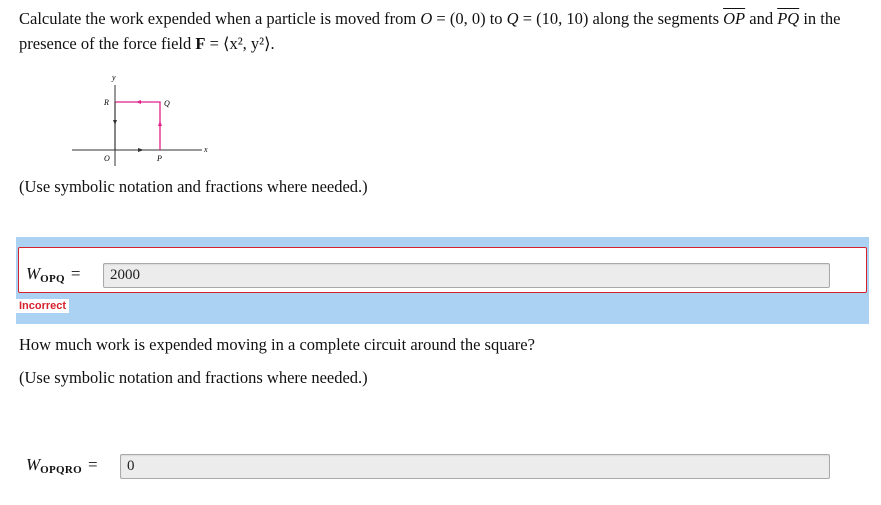 The width and height of the screenshot is (881, 505). Describe the element at coordinates (240, 43) in the screenshot. I see `force-field-expression: = ⟨x², y²⟩.` at that location.